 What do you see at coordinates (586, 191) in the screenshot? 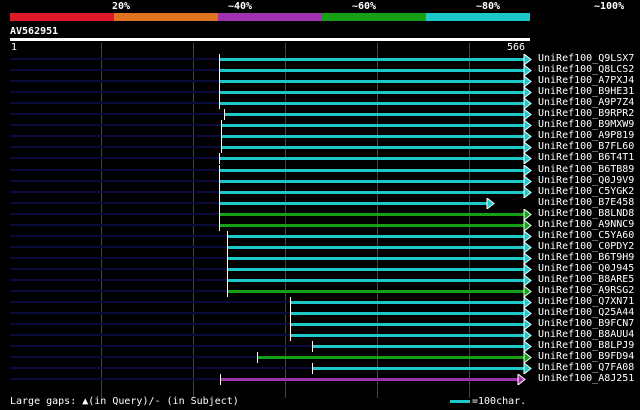
I see `hit-label: UniRef100_C5YGK2` at bounding box center [586, 191].